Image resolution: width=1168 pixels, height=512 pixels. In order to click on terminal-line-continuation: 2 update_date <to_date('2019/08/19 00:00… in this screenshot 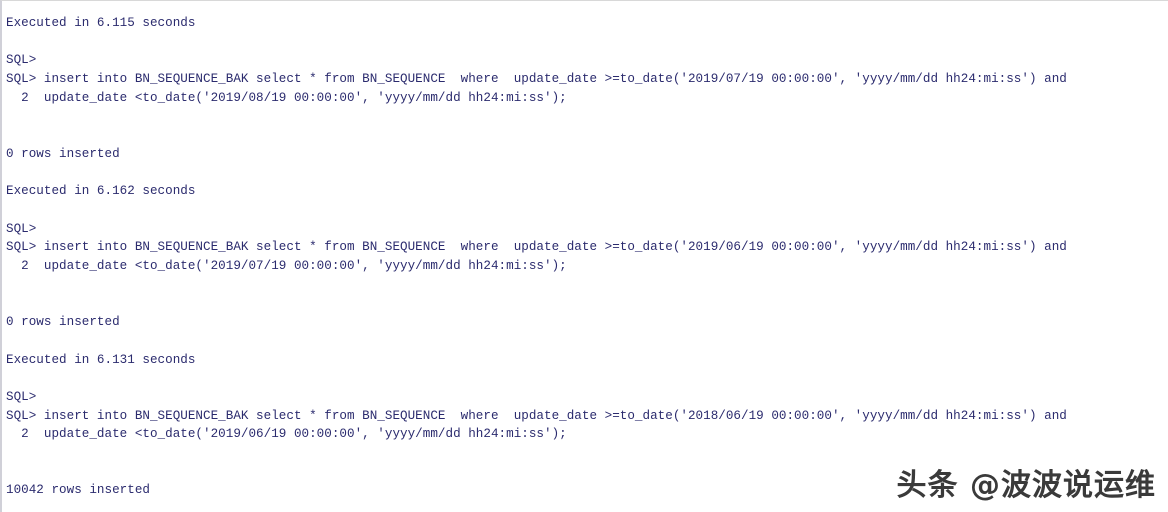, I will do `click(286, 97)`.